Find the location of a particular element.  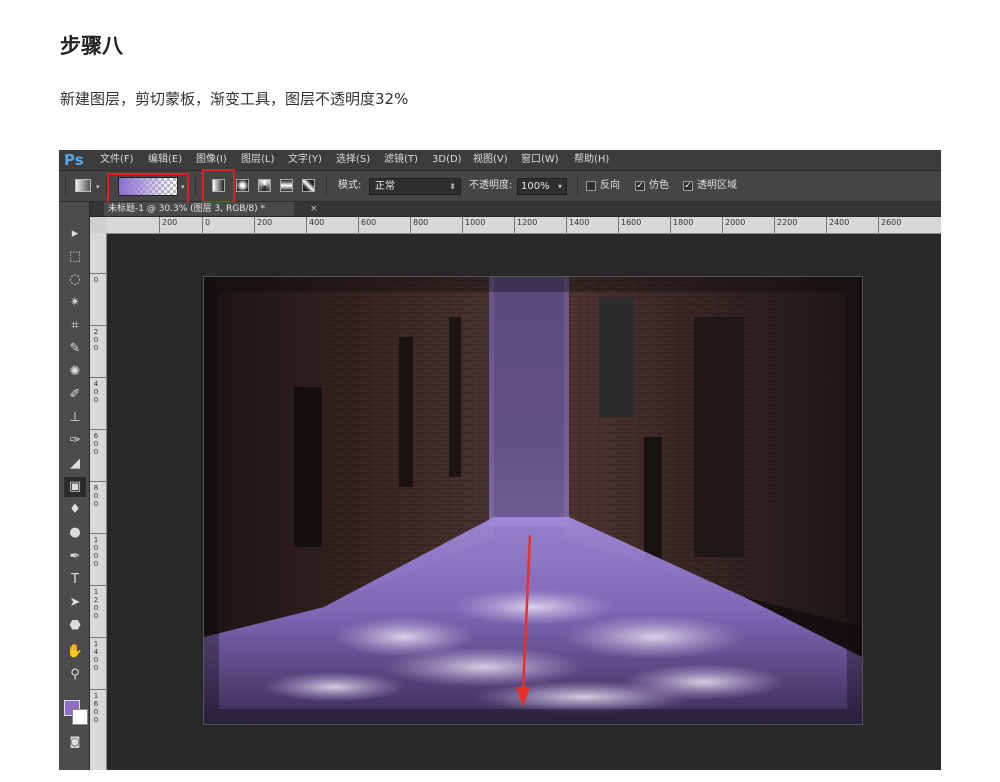

tool-preset-caret-icon: ▾ is located at coordinates (98, 187).